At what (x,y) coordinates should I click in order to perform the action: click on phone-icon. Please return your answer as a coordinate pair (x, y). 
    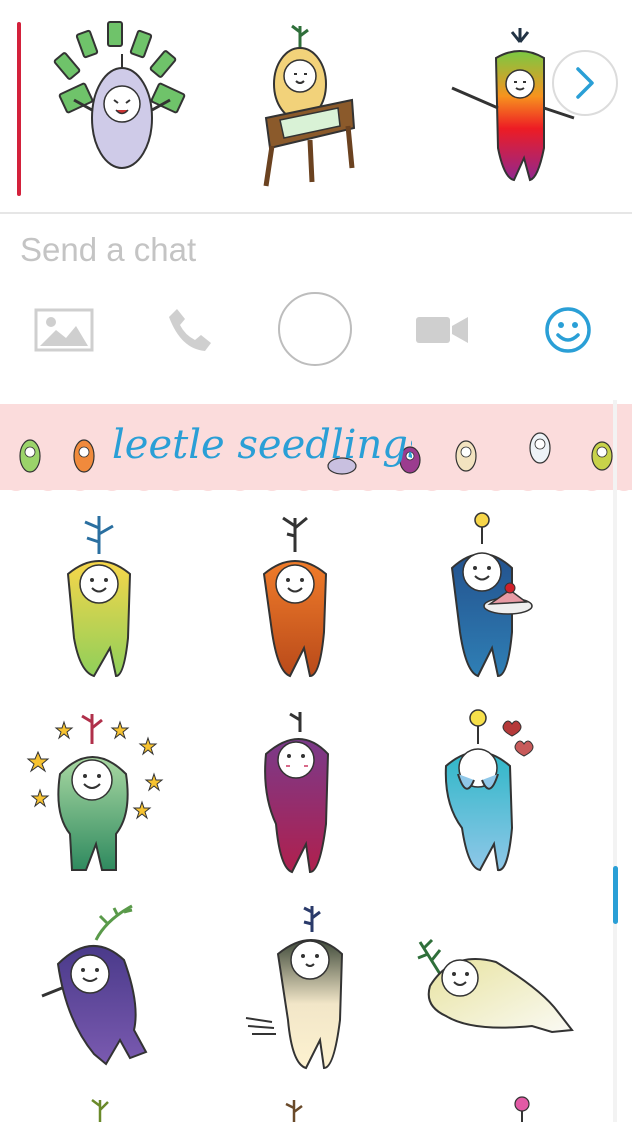
    Looking at the image, I should click on (190, 330).